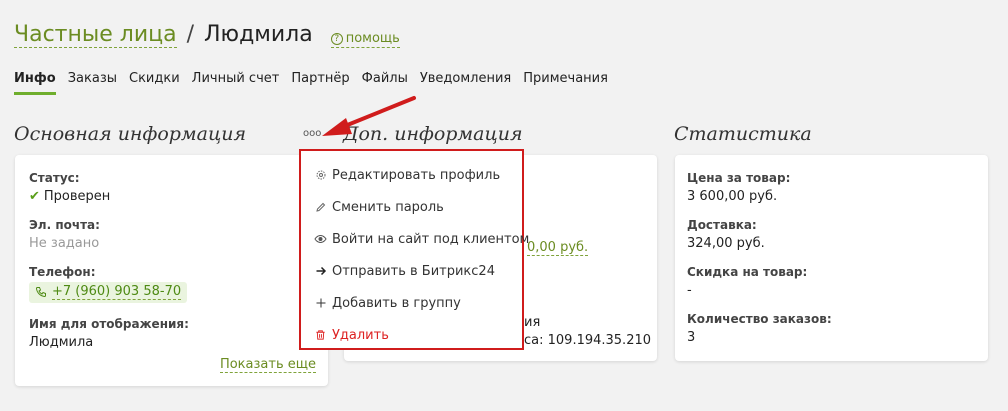 This screenshot has width=1008, height=411. I want to click on menu-item-label: Сменить пароль, so click(388, 207).